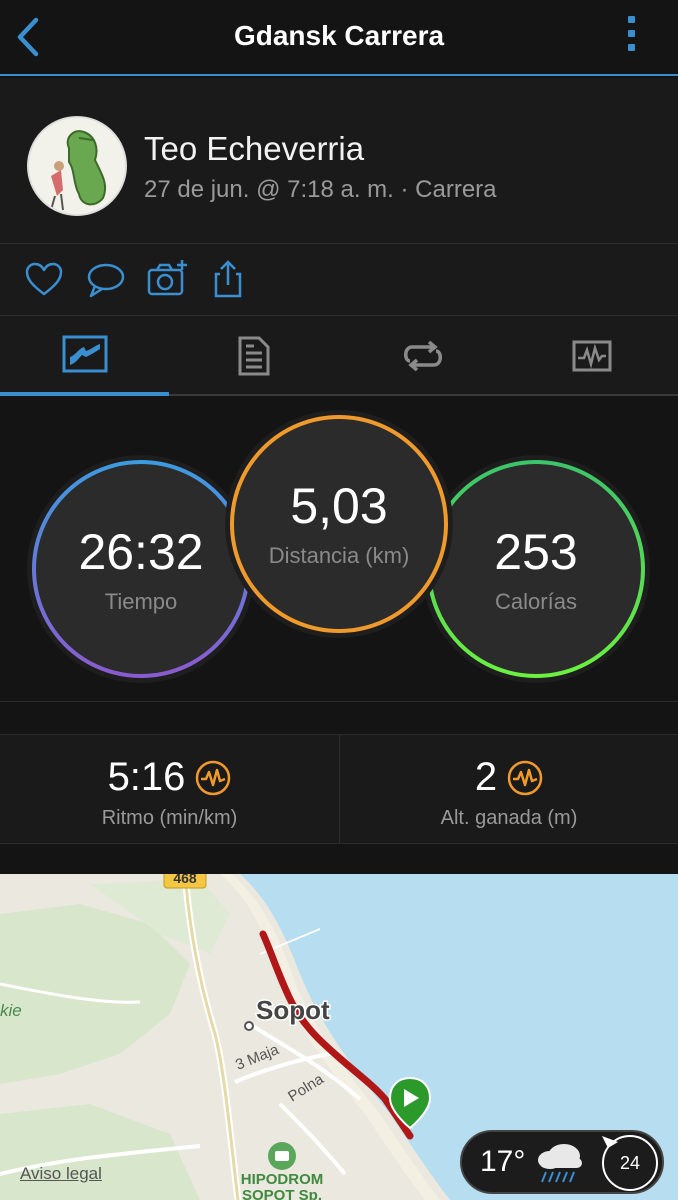 This screenshot has width=678, height=1200. I want to click on pace-chart-icon, so click(213, 777).